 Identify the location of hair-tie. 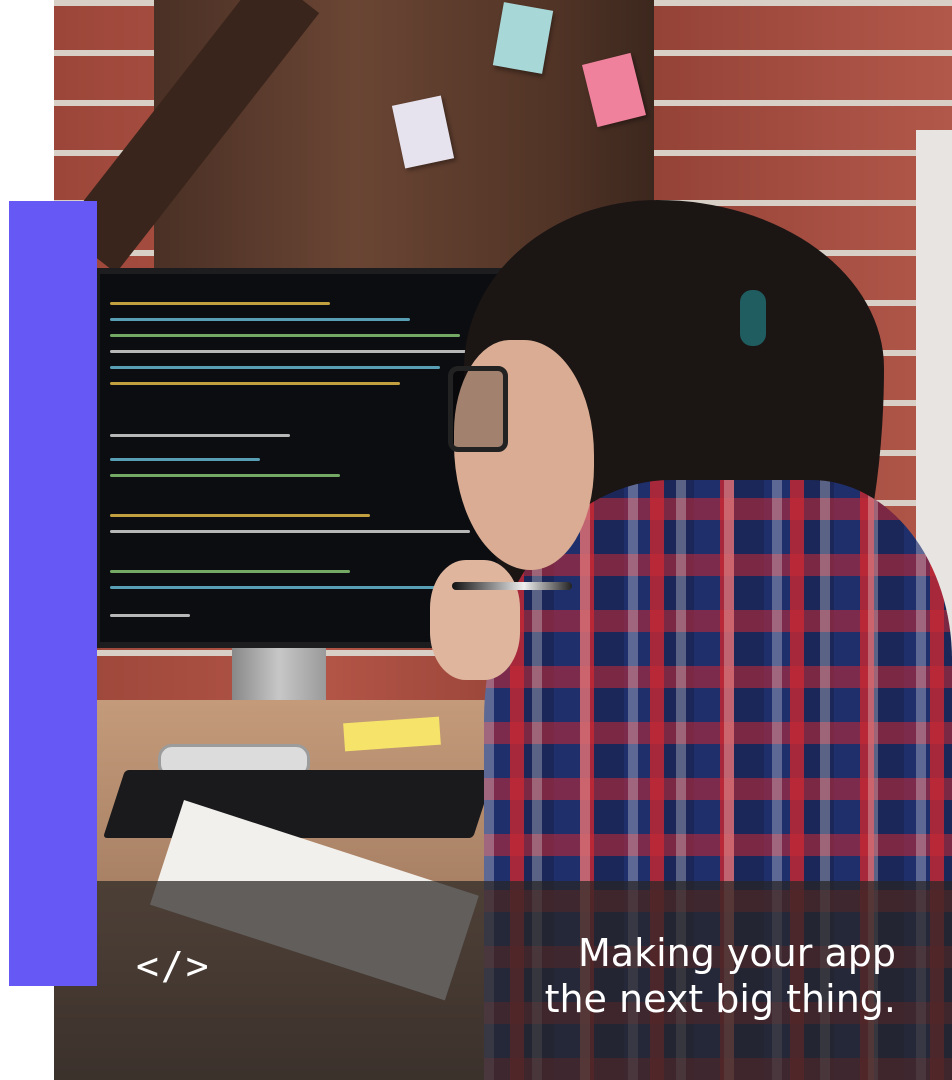
(753, 318).